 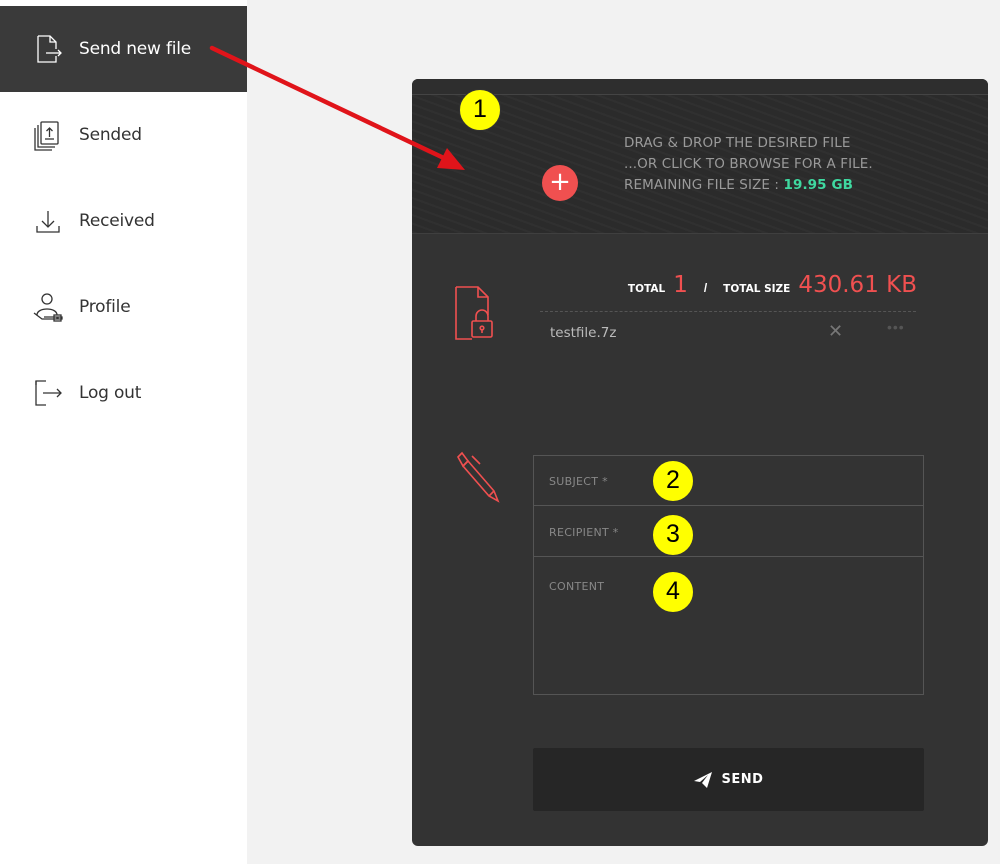 I want to click on sidebar-item-send-new-file: Send new file, so click(x=123, y=49).